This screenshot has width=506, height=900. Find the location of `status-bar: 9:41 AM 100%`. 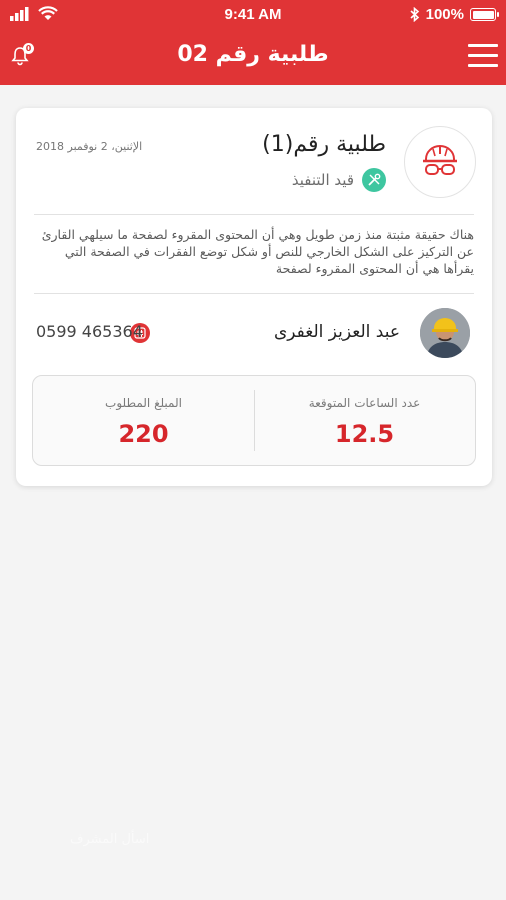

status-bar: 9:41 AM 100% is located at coordinates (253, 15).